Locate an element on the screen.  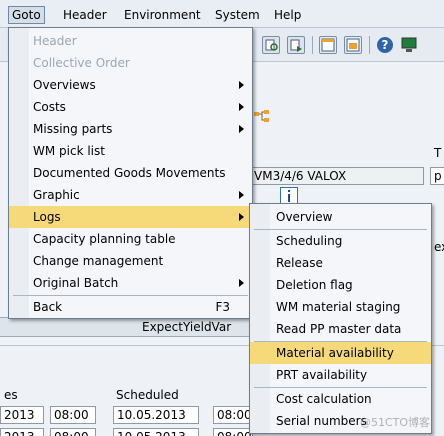
layout-save-icon is located at coordinates (353, 45).